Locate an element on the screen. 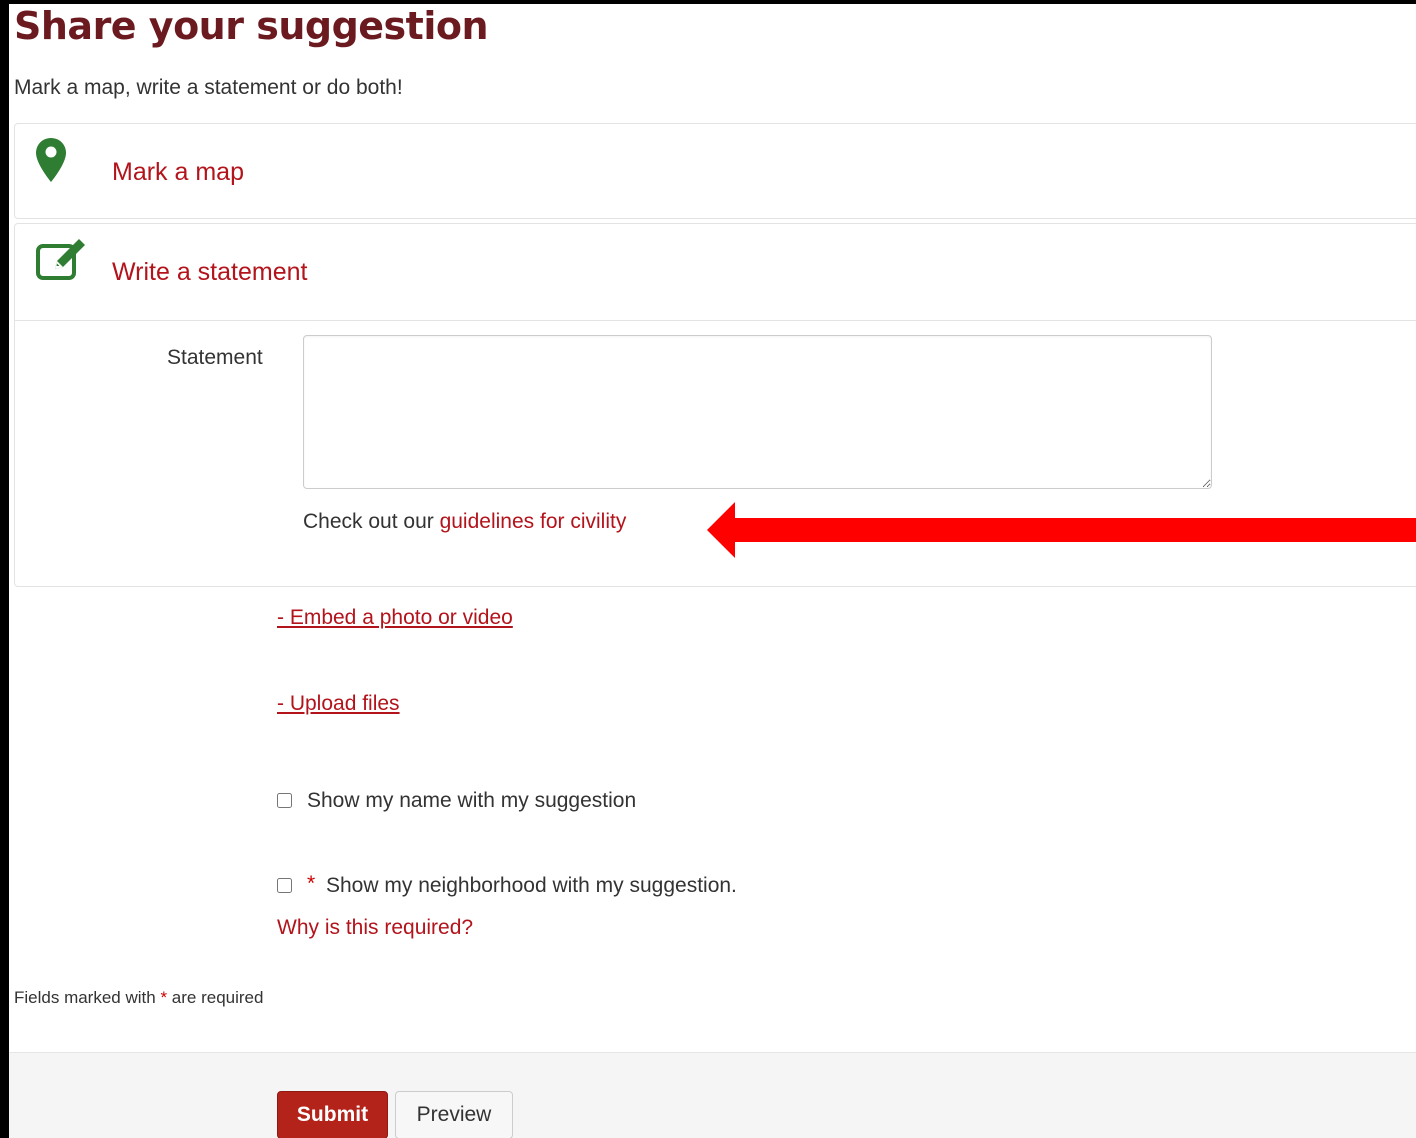  preview-button: Preview is located at coordinates (454, 1114).